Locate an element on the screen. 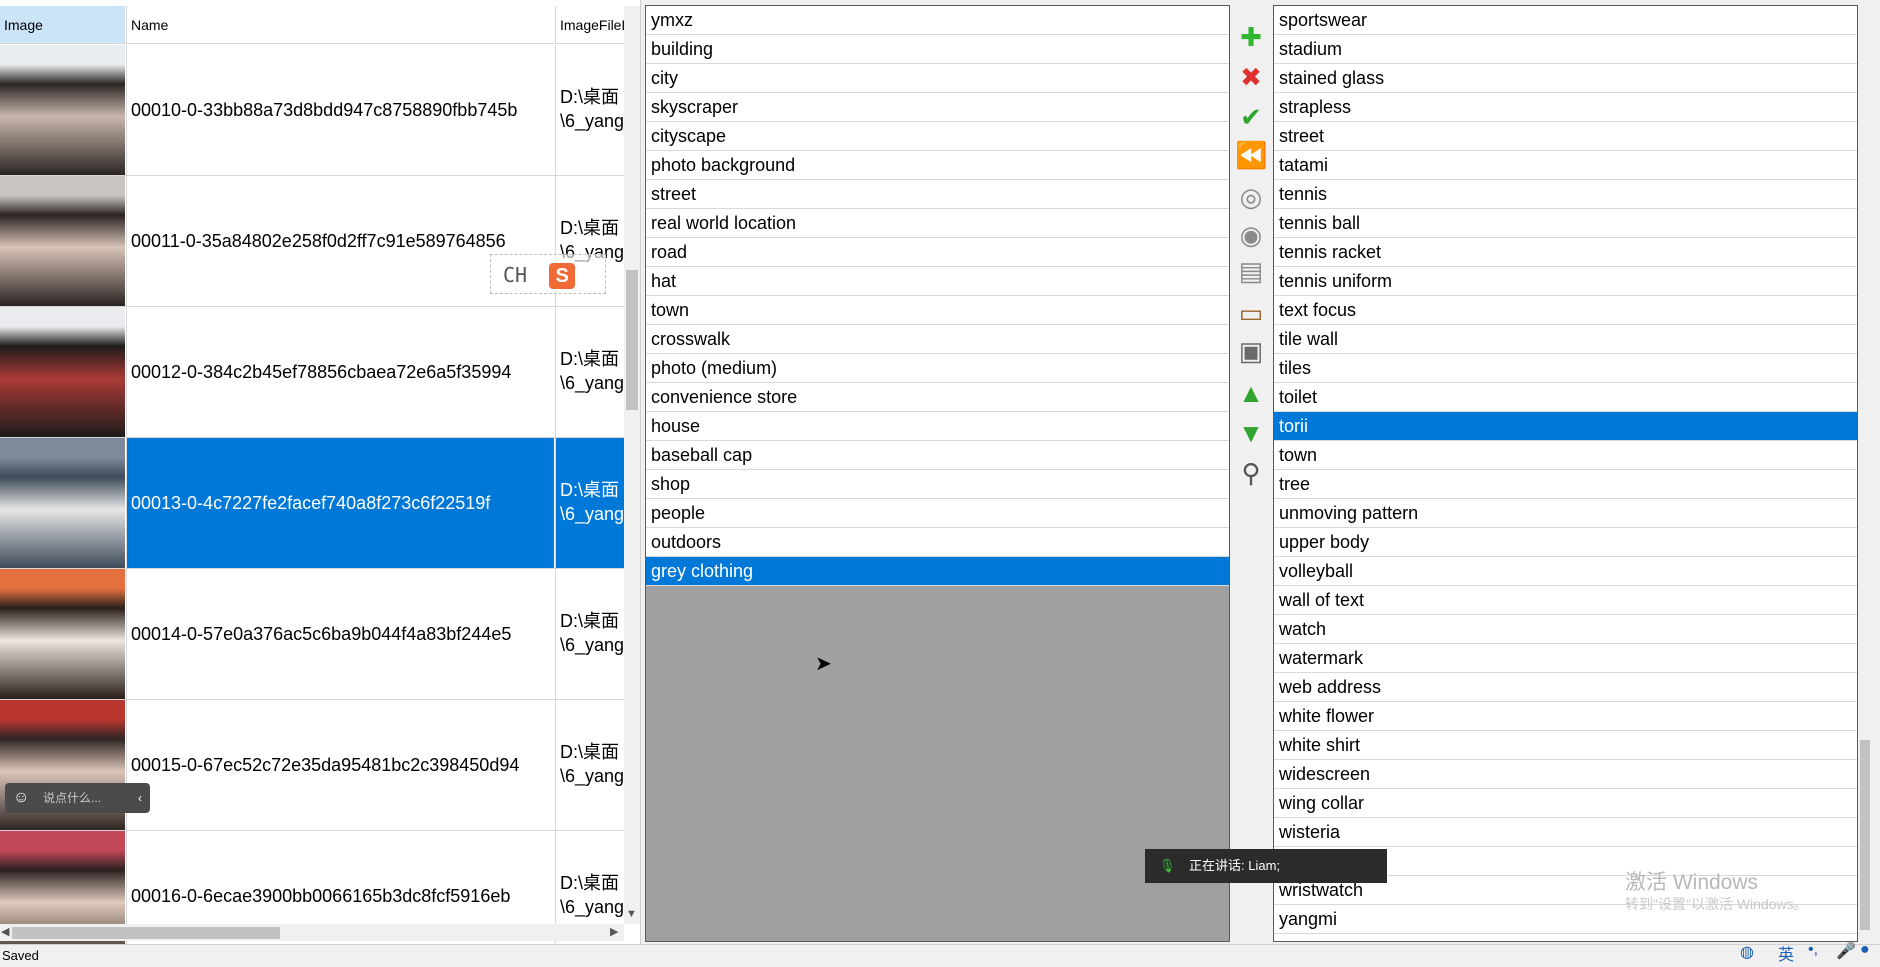 The width and height of the screenshot is (1880, 967). tag-item: white shirt is located at coordinates (1565, 745).